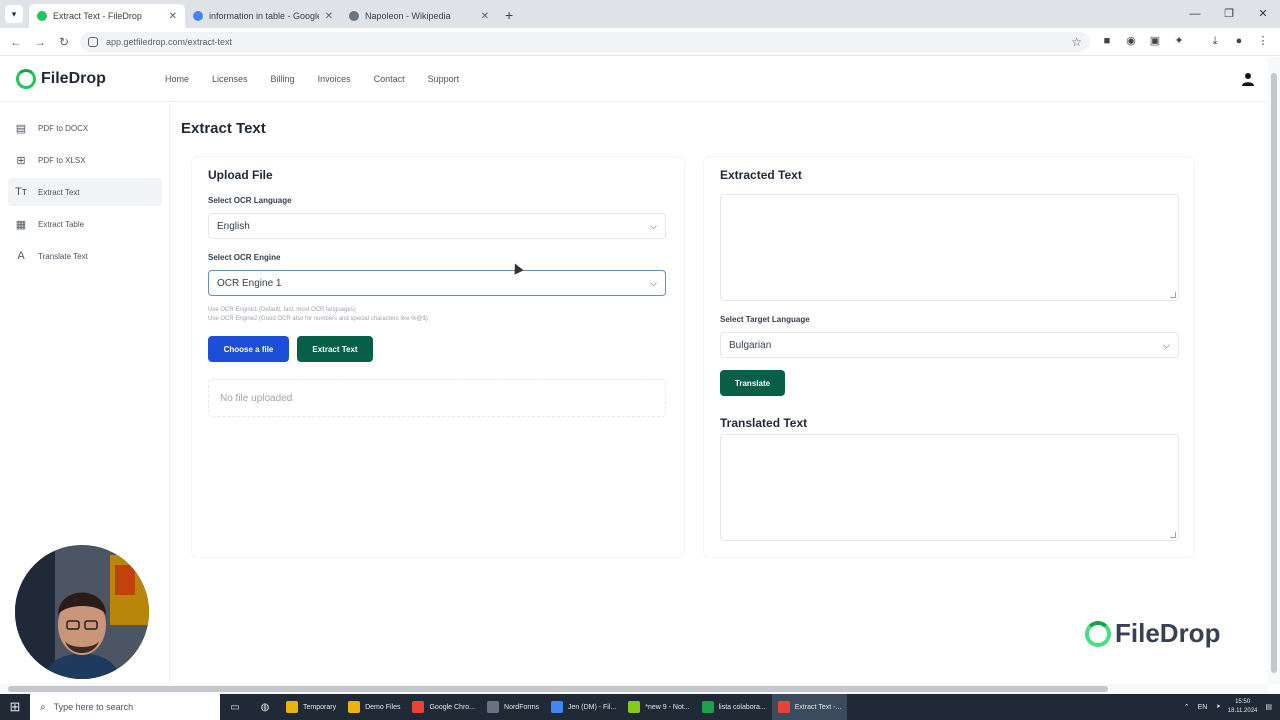 This screenshot has height=720, width=1280. What do you see at coordinates (334, 79) in the screenshot?
I see `nav-invoices: Invoices` at bounding box center [334, 79].